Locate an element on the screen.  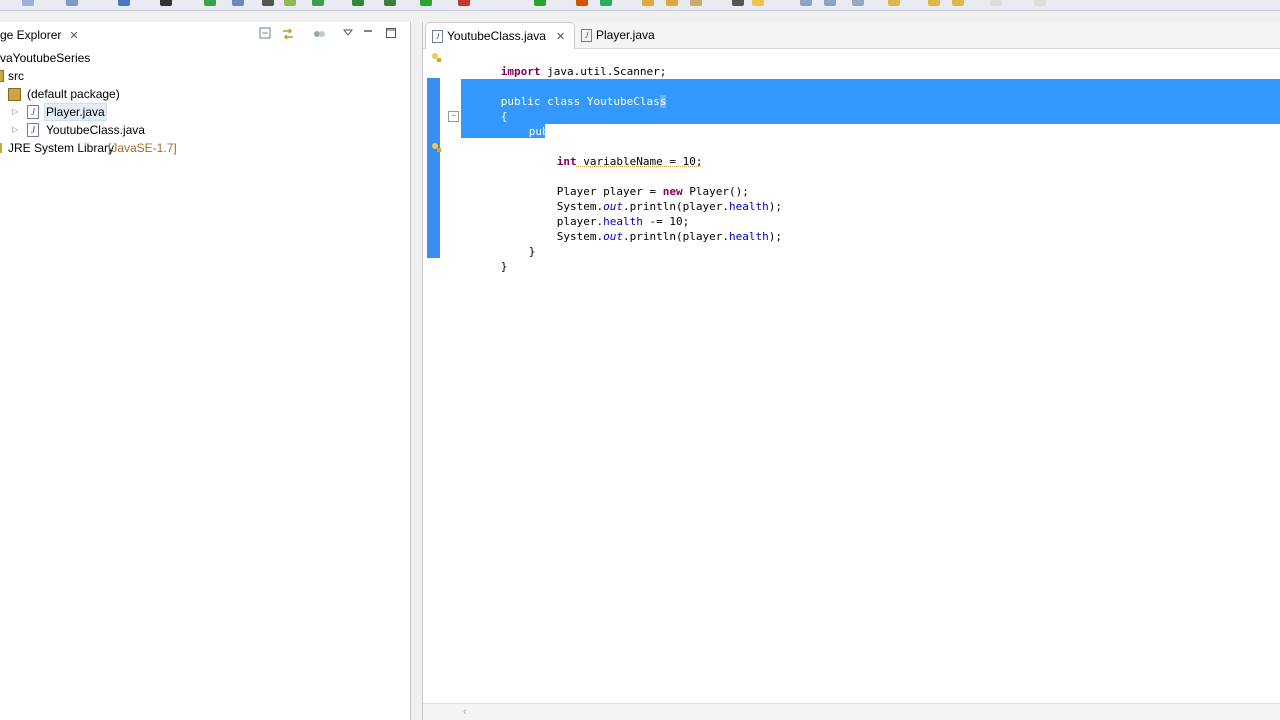
tree-item-player-java: ▷ J Player.java is located at coordinates (100, 112).